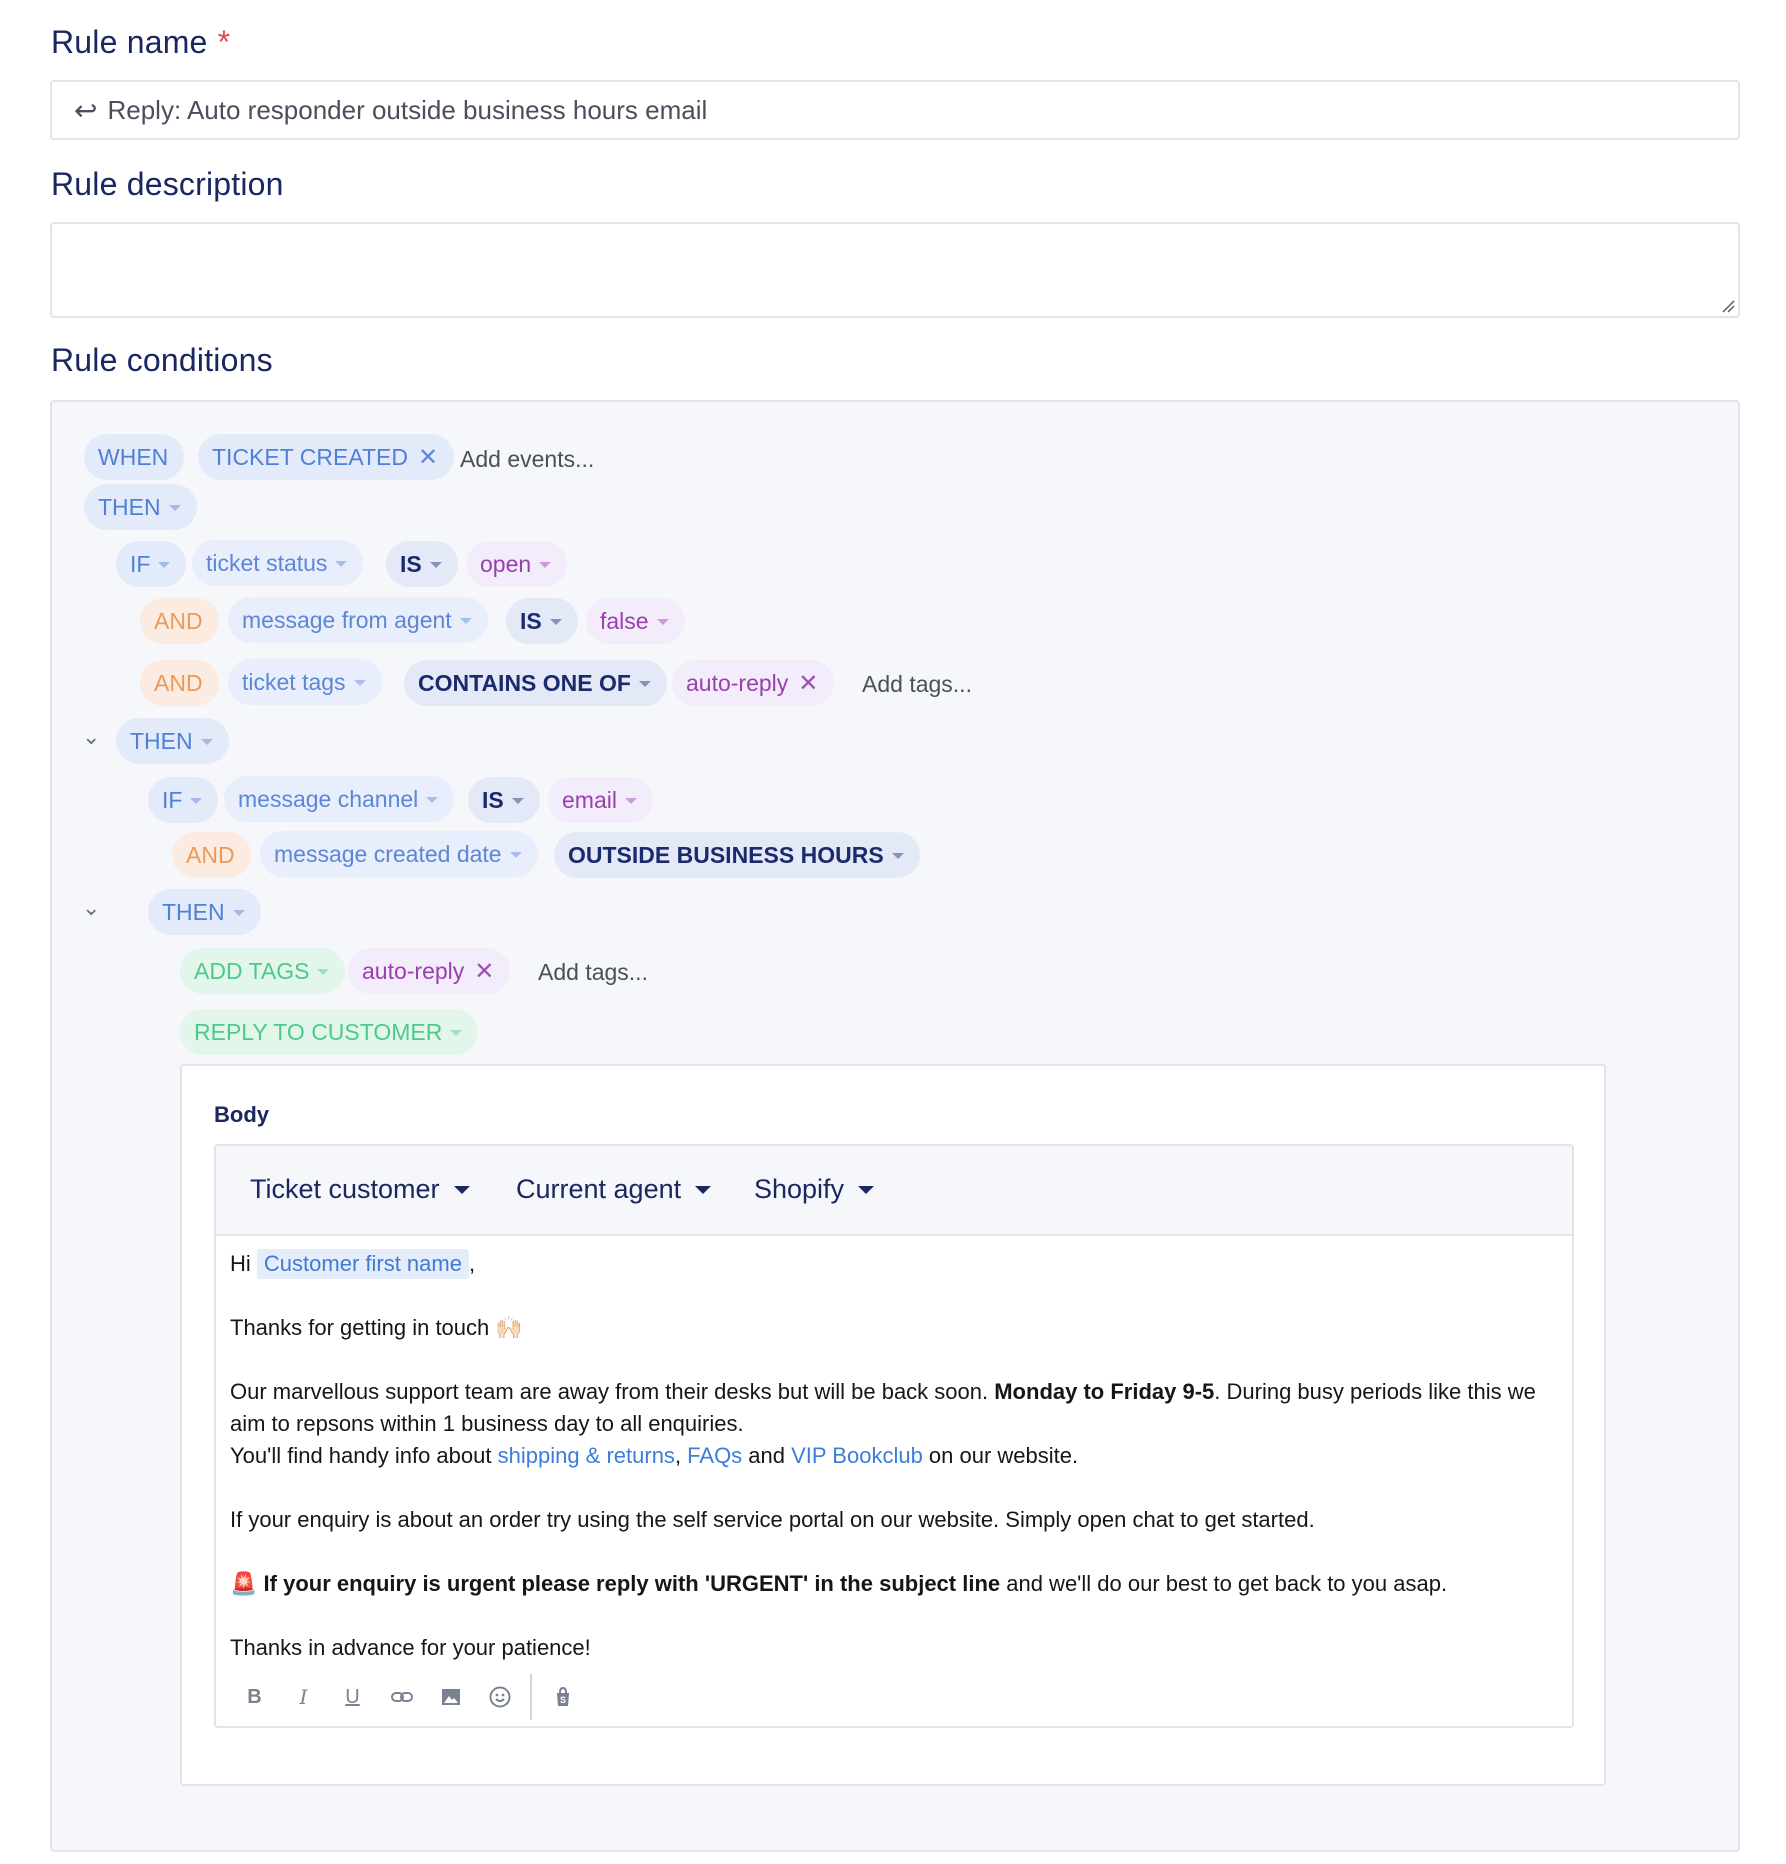  I want to click on business-hours-bold: Monday to Friday 9-5, so click(1104, 1391).